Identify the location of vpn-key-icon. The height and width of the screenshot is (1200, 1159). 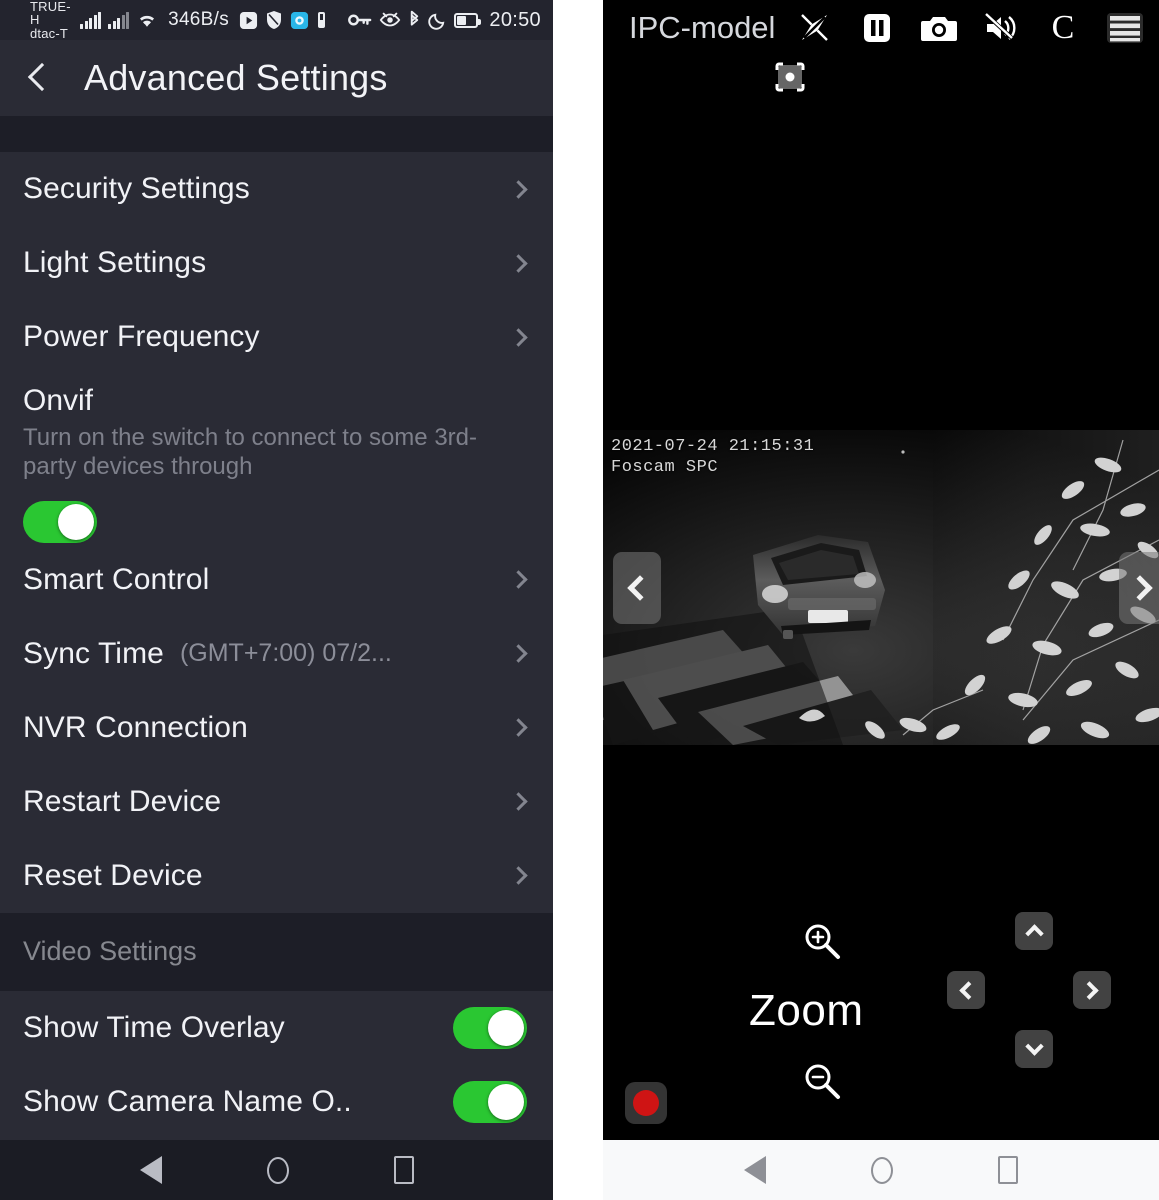
(359, 20).